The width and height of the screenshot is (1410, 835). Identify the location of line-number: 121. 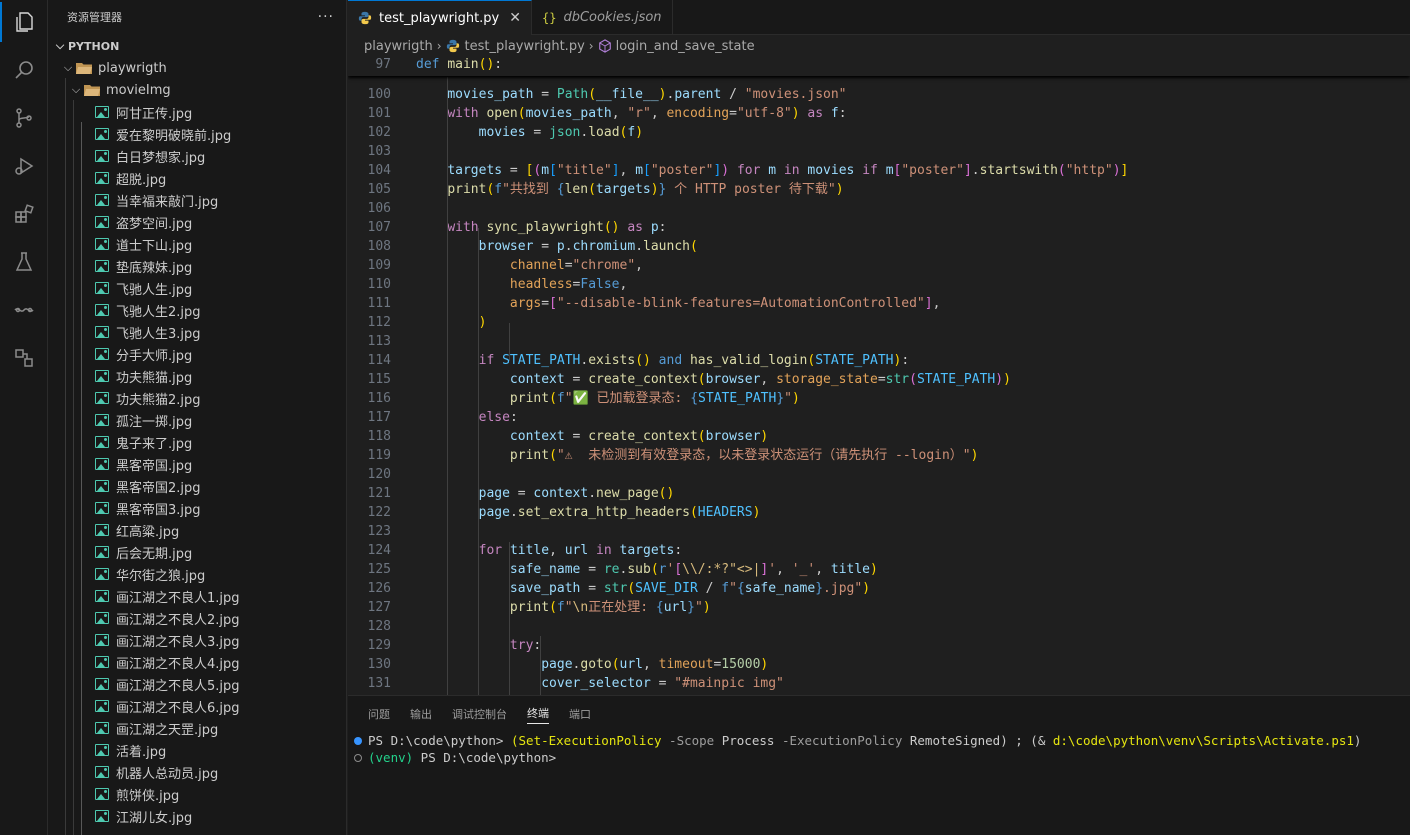
(379, 493).